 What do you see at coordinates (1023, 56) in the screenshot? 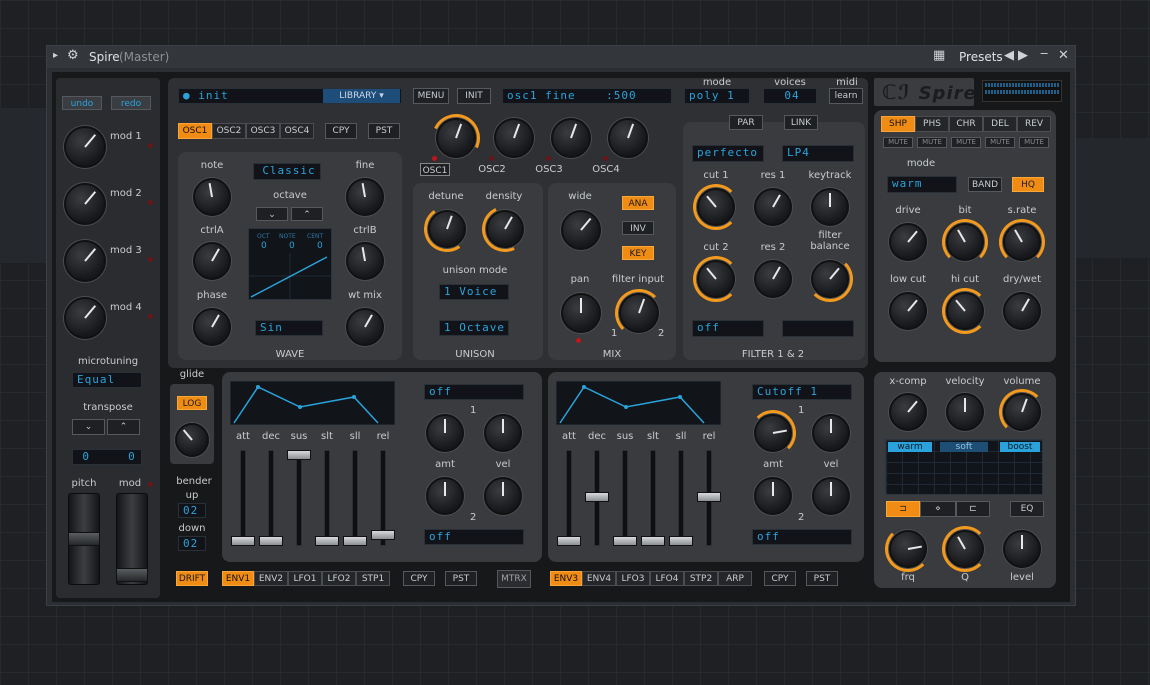
I see `next-preset-icon: ▶` at bounding box center [1023, 56].